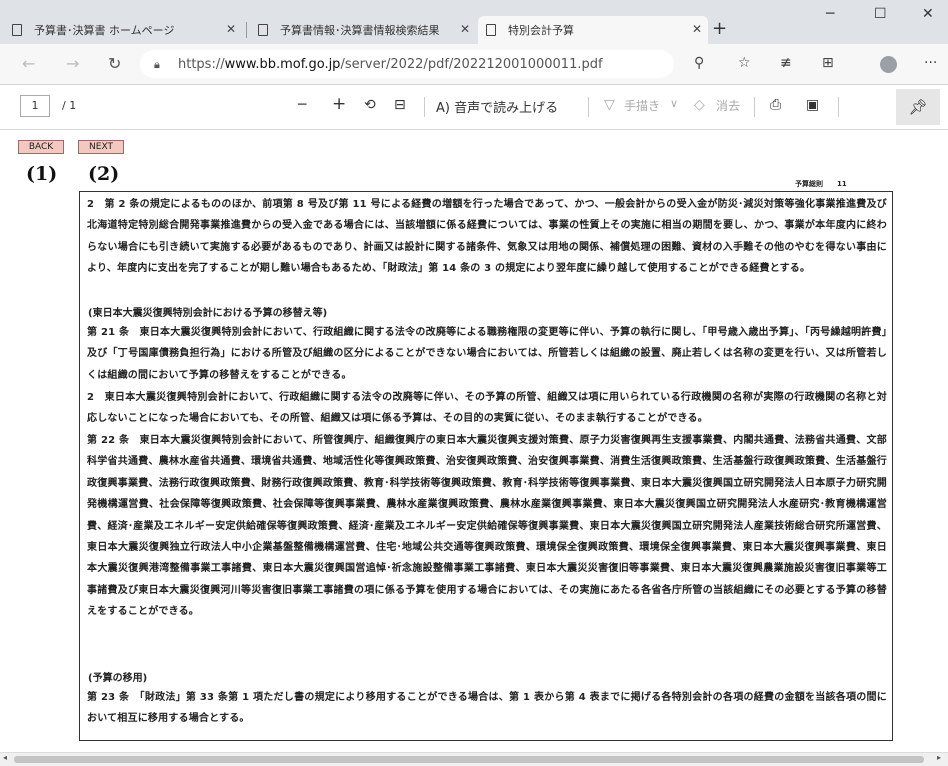 This screenshot has width=948, height=766. I want to click on eraser-icon: ◇, so click(699, 105).